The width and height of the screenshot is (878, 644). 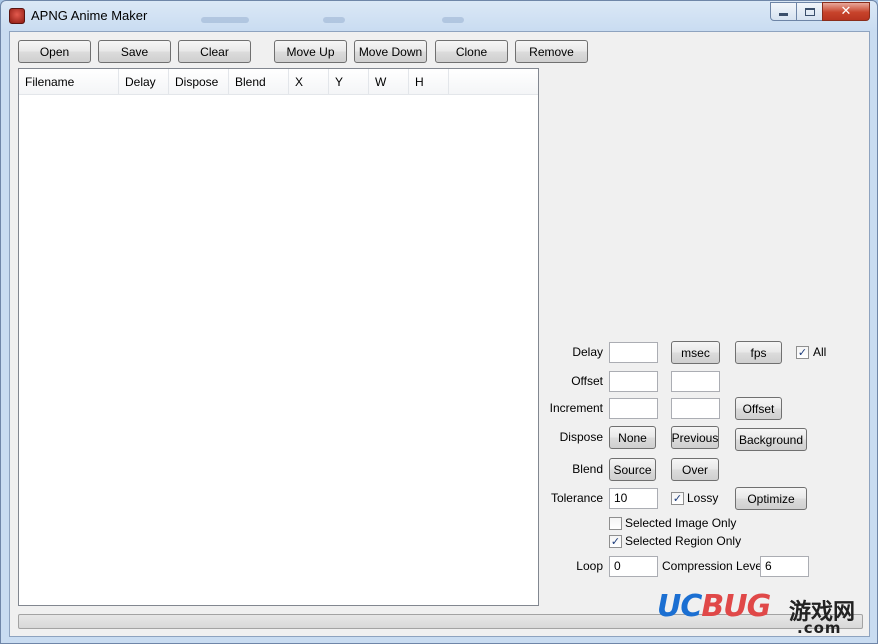 What do you see at coordinates (144, 82) in the screenshot?
I see `column-header-delay: Delay` at bounding box center [144, 82].